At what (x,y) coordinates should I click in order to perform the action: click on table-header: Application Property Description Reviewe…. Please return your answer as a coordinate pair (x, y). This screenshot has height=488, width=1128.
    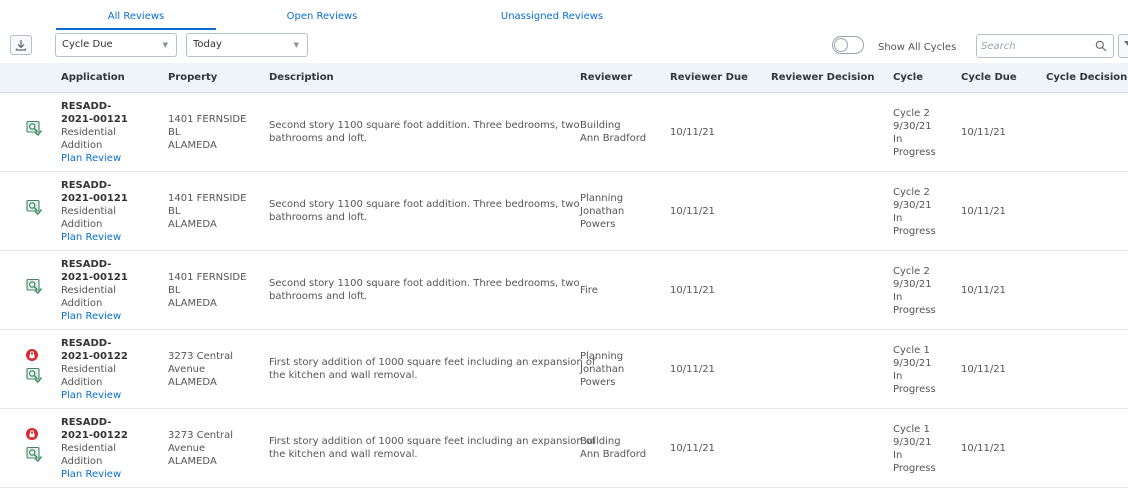
    Looking at the image, I should click on (564, 78).